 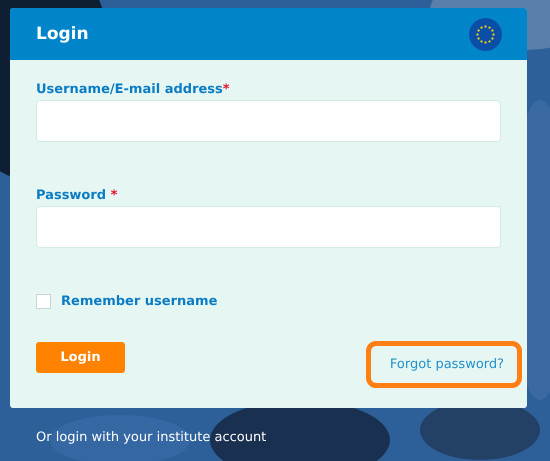 What do you see at coordinates (133, 89) in the screenshot?
I see `field-label: Username/E-mail address*` at bounding box center [133, 89].